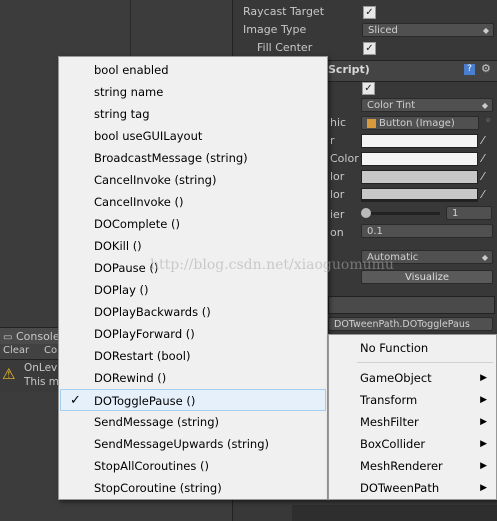  What do you see at coordinates (427, 277) in the screenshot?
I see `visualize-label: Visualize` at bounding box center [427, 277].